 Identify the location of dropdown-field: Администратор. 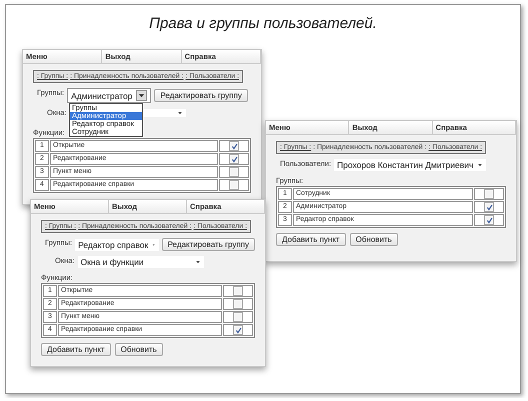
(109, 95).